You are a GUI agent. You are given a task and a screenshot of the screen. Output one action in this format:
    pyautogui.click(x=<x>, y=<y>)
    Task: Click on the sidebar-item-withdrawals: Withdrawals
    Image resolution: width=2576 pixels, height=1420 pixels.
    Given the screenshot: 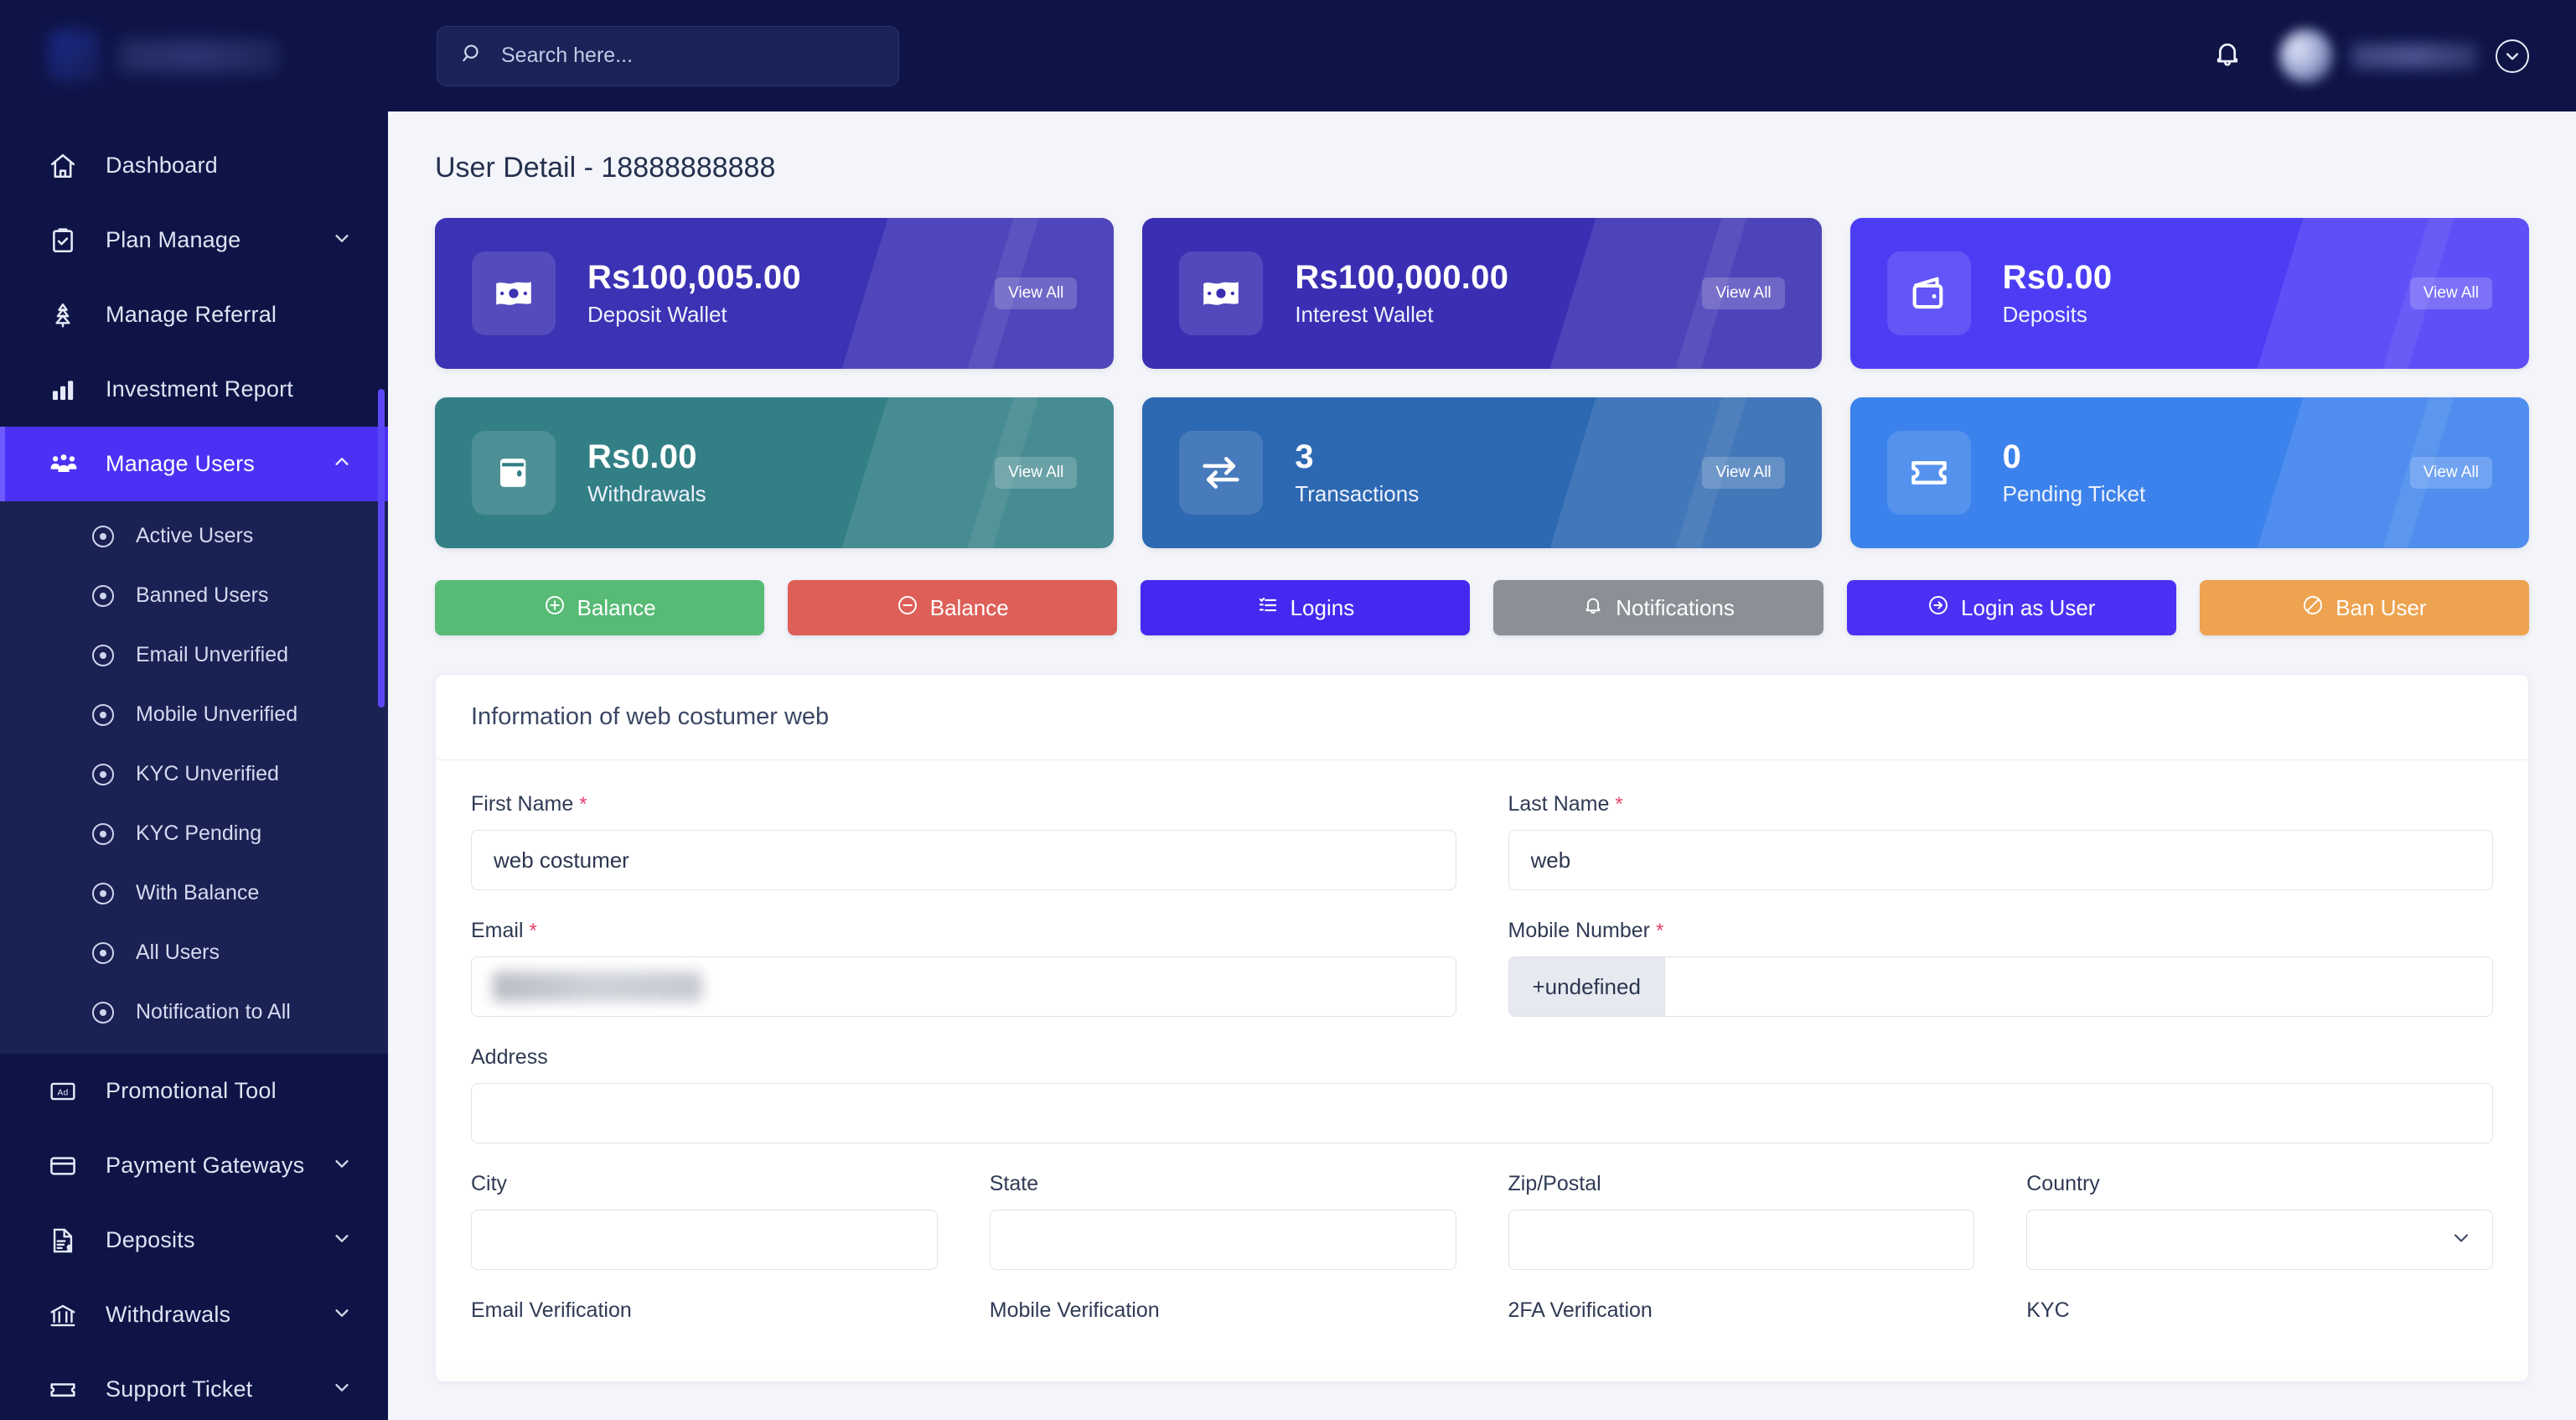 What is the action you would take?
    pyautogui.click(x=194, y=1314)
    